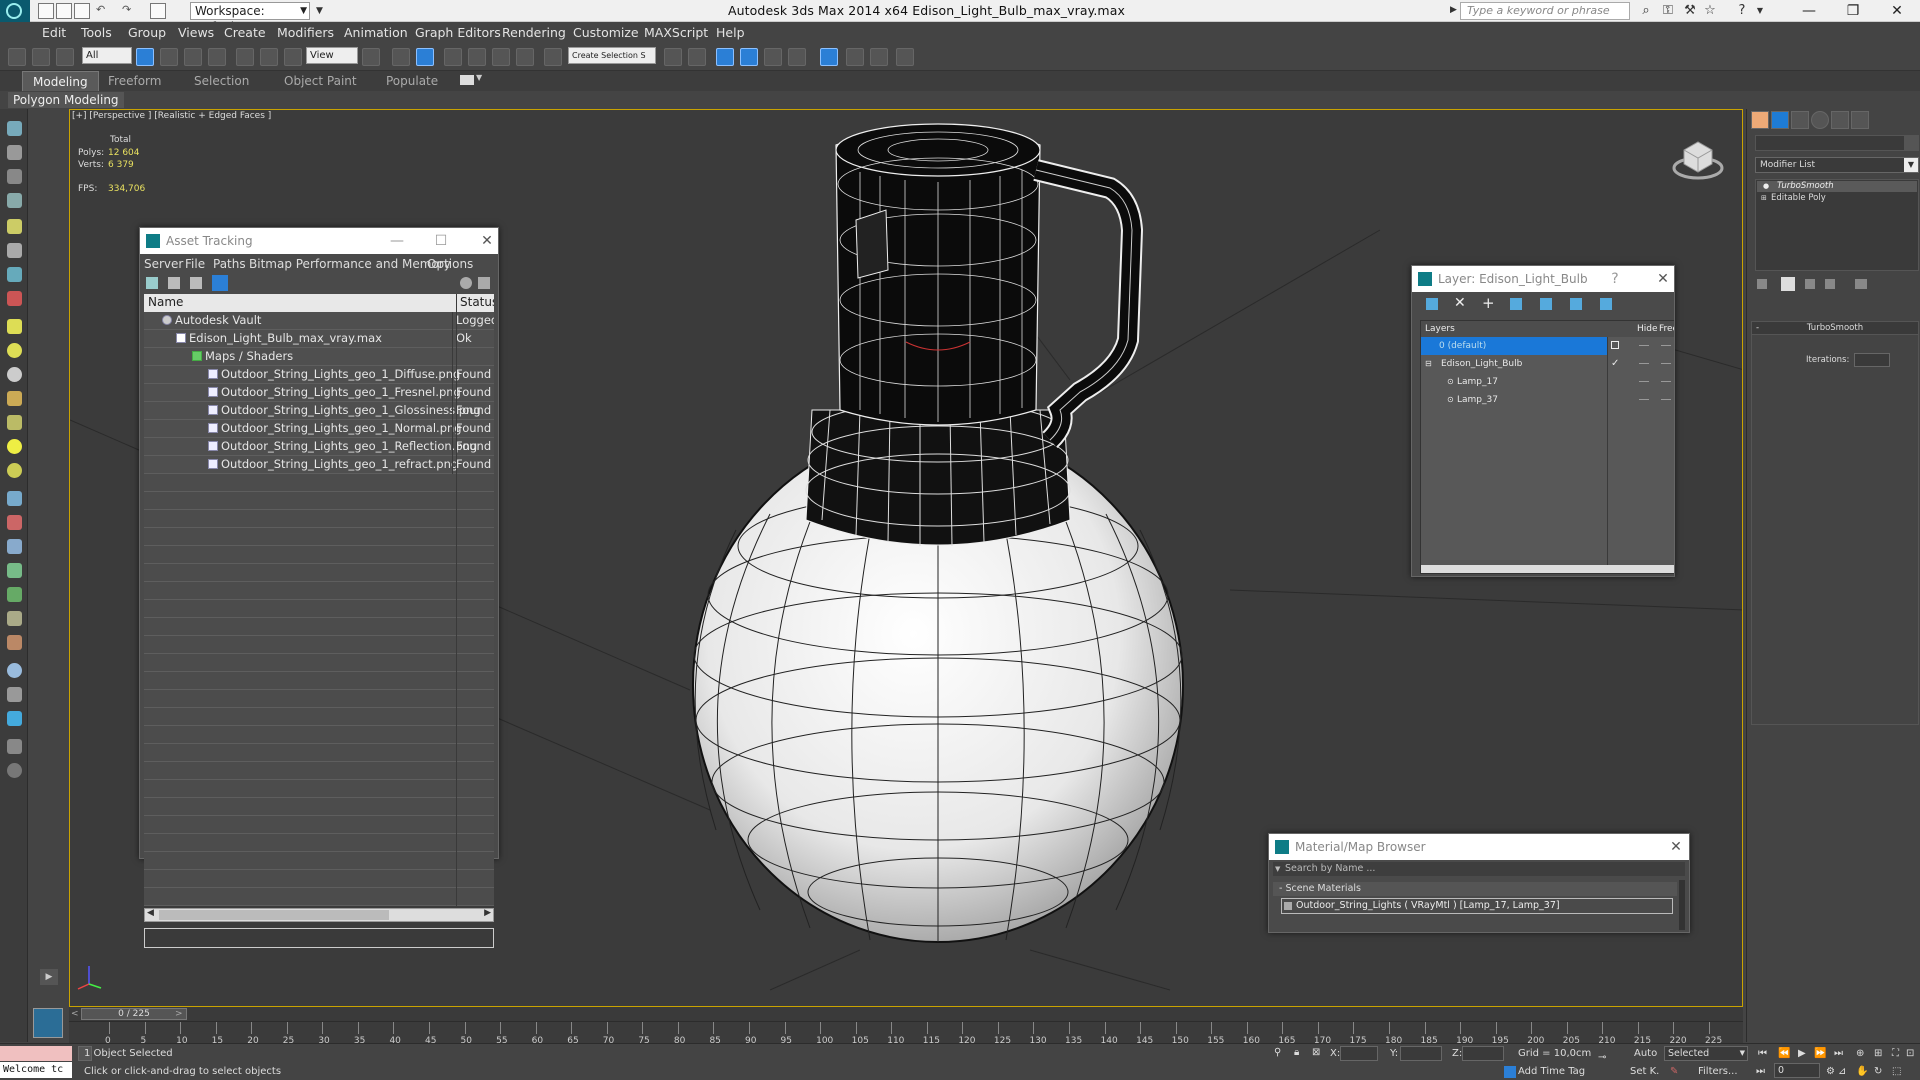 The width and height of the screenshot is (1920, 1080). I want to click on zoom-extents-all-icon: ⊡, so click(1910, 1053).